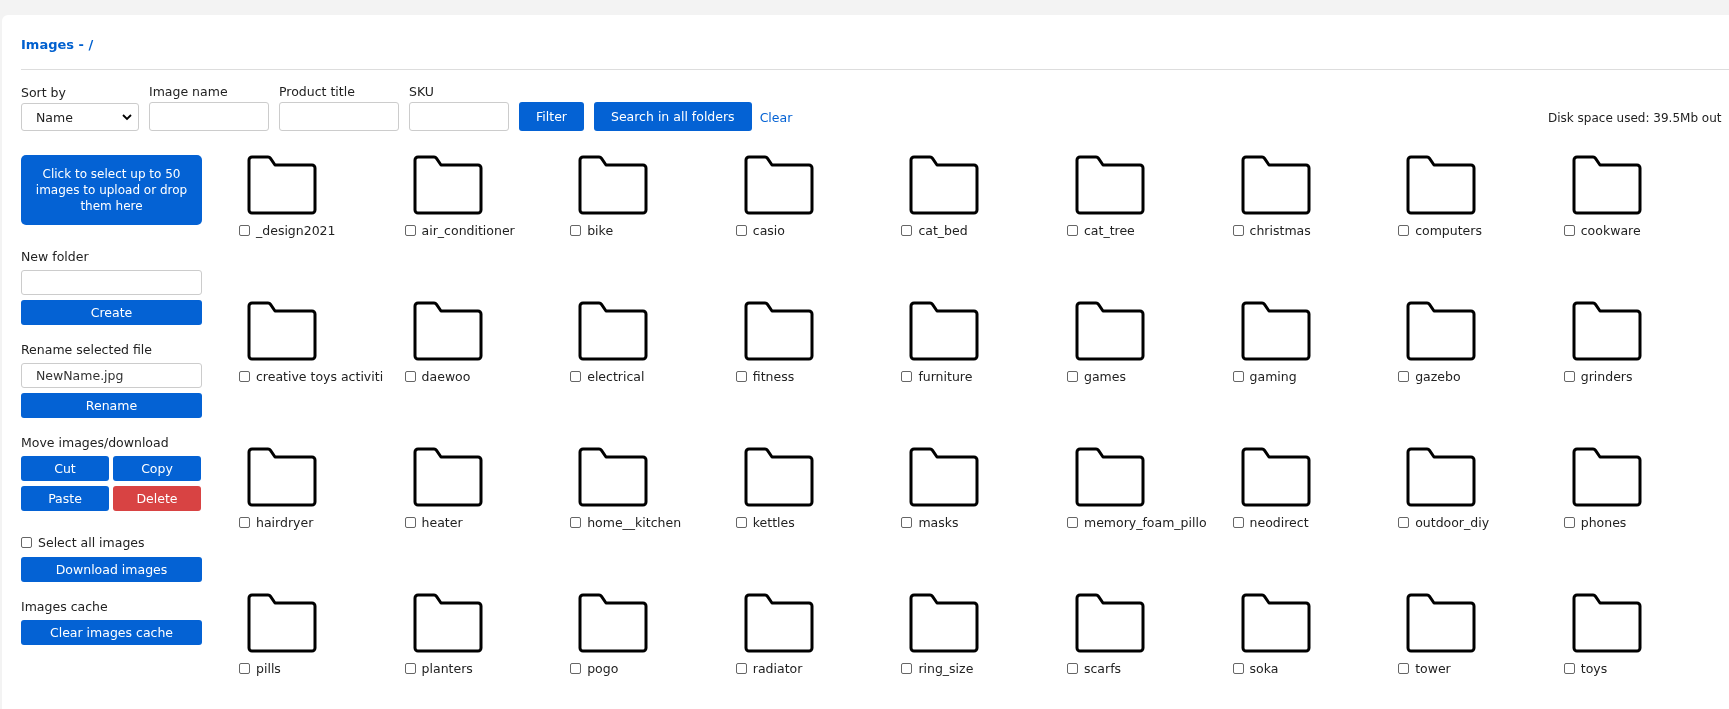  I want to click on cut-button: Cut, so click(65, 468).